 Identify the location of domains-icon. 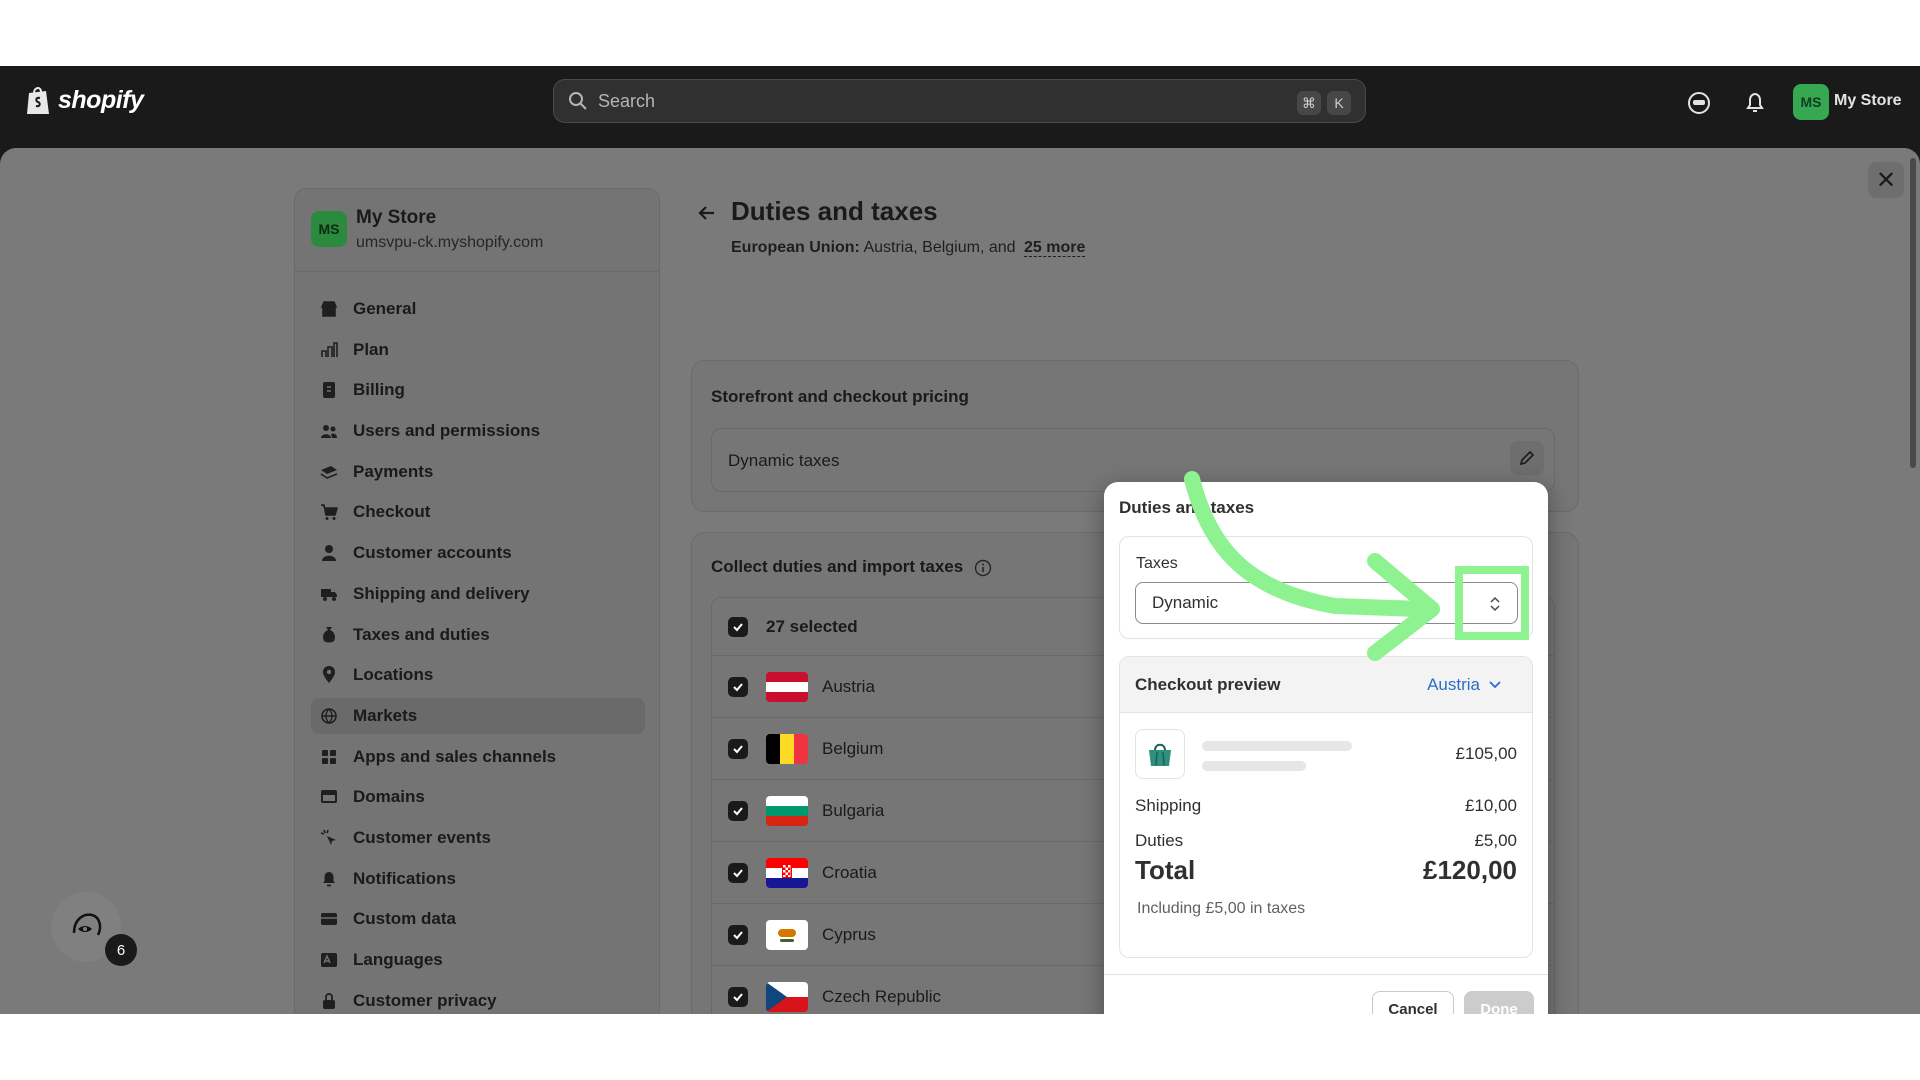
(329, 797).